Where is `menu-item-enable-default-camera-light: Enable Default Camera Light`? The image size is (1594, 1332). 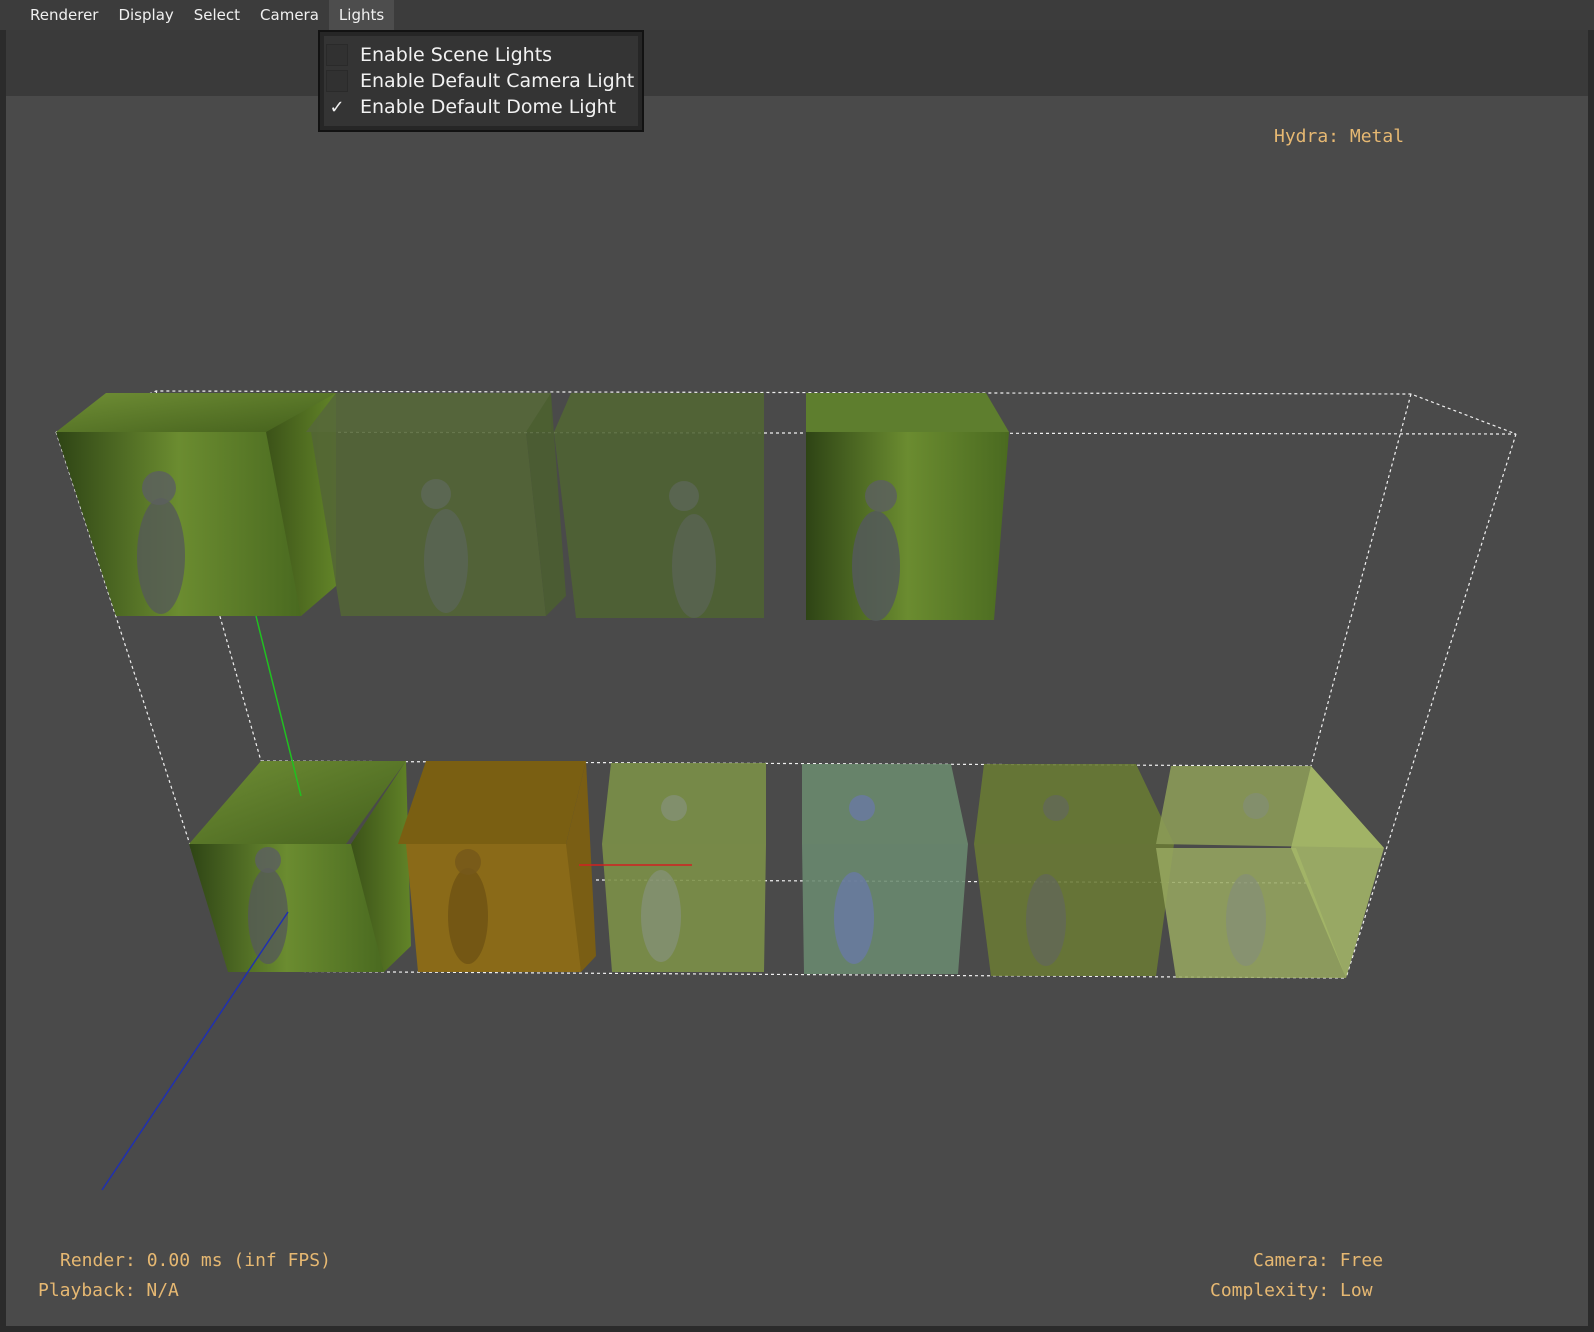 menu-item-enable-default-camera-light: Enable Default Camera Light is located at coordinates (481, 81).